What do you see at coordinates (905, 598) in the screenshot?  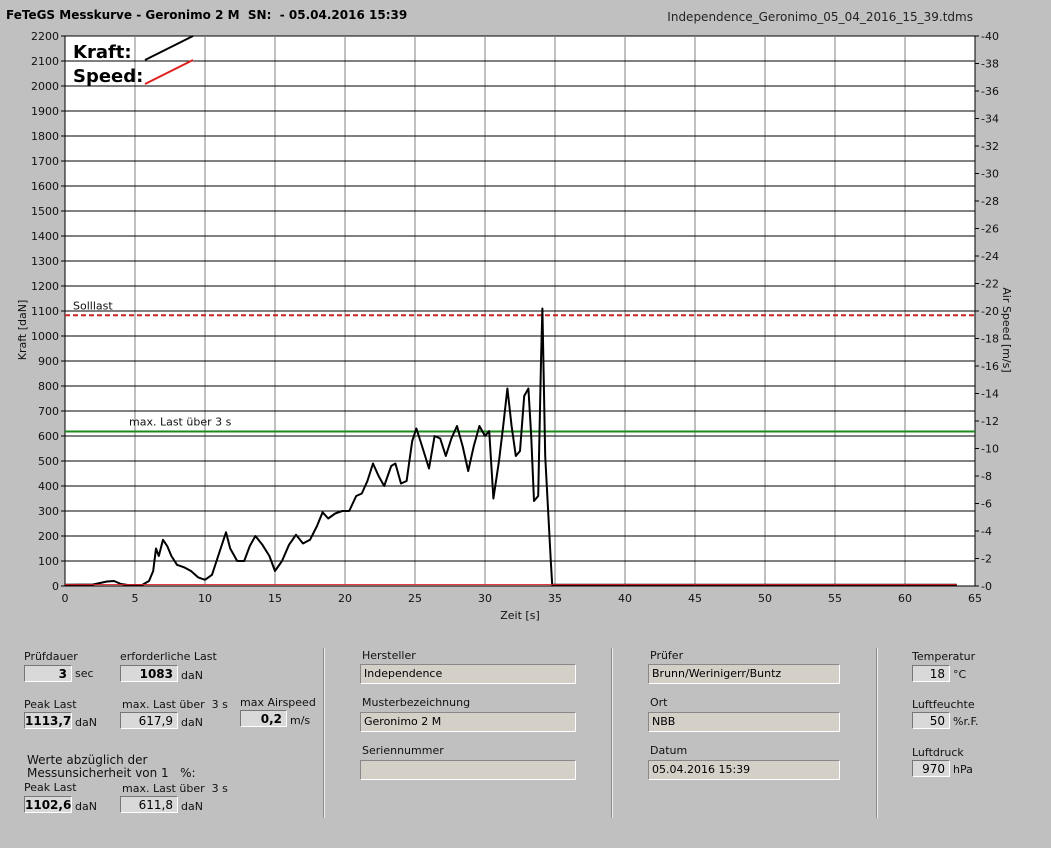 I see `x-tick-label: 60` at bounding box center [905, 598].